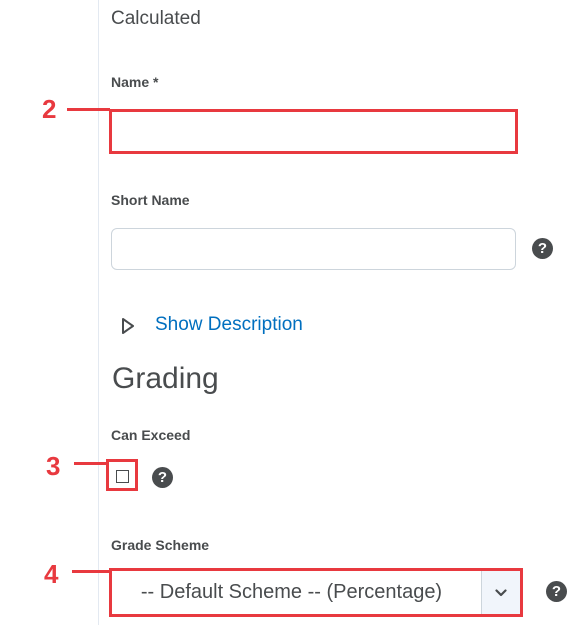  I want to click on callout-box-grade-scheme, so click(316, 592).